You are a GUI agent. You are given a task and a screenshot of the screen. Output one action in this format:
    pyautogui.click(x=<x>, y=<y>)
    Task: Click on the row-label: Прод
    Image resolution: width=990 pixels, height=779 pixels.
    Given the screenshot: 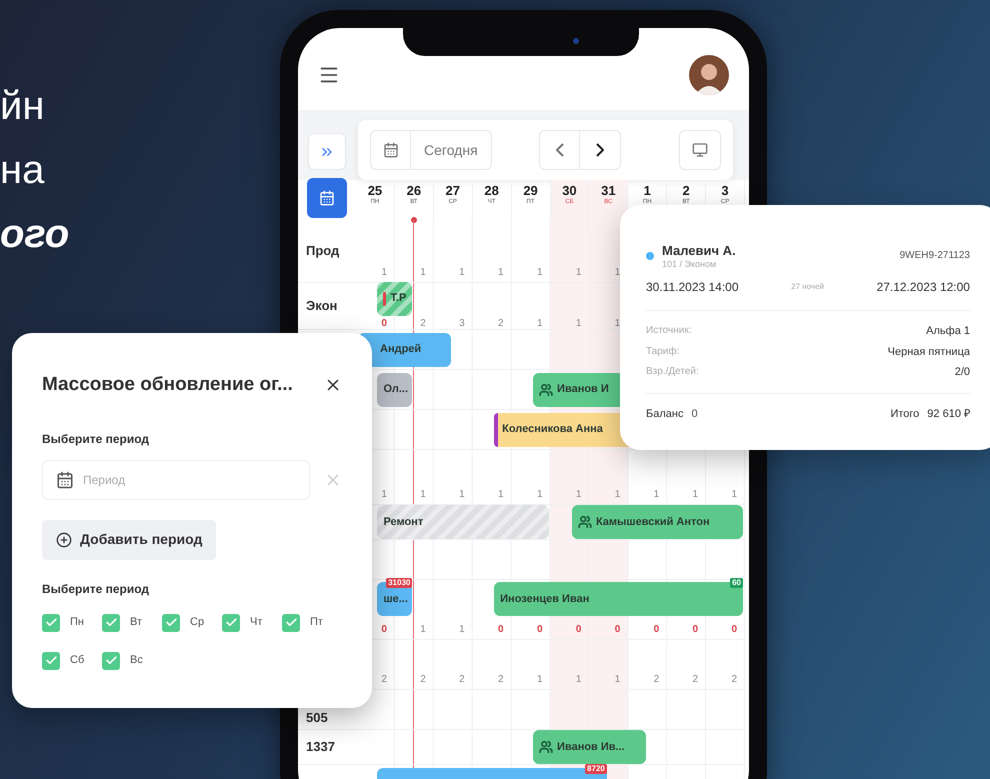 What is the action you would take?
    pyautogui.click(x=323, y=251)
    